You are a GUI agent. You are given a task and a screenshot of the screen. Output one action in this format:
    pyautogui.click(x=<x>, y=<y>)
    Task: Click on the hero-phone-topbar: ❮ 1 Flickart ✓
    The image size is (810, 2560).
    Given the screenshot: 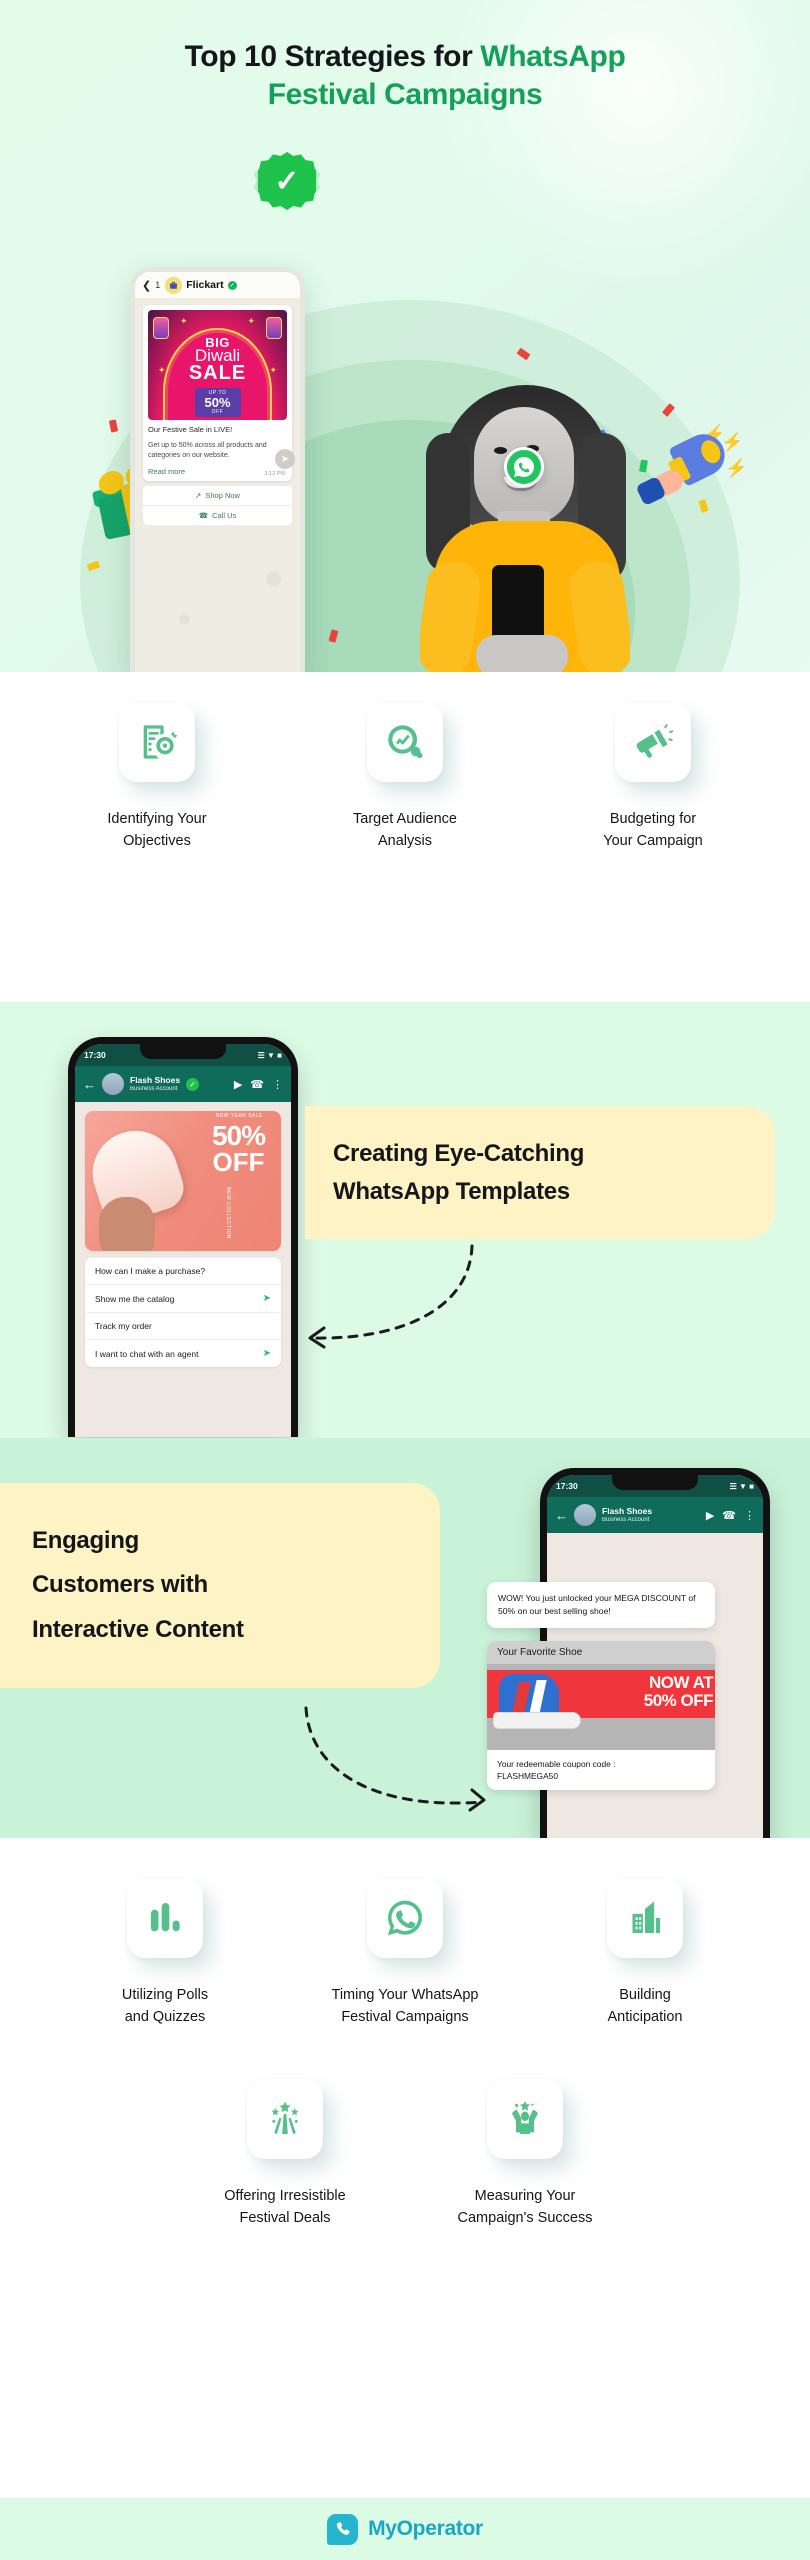 What is the action you would take?
    pyautogui.click(x=217, y=285)
    